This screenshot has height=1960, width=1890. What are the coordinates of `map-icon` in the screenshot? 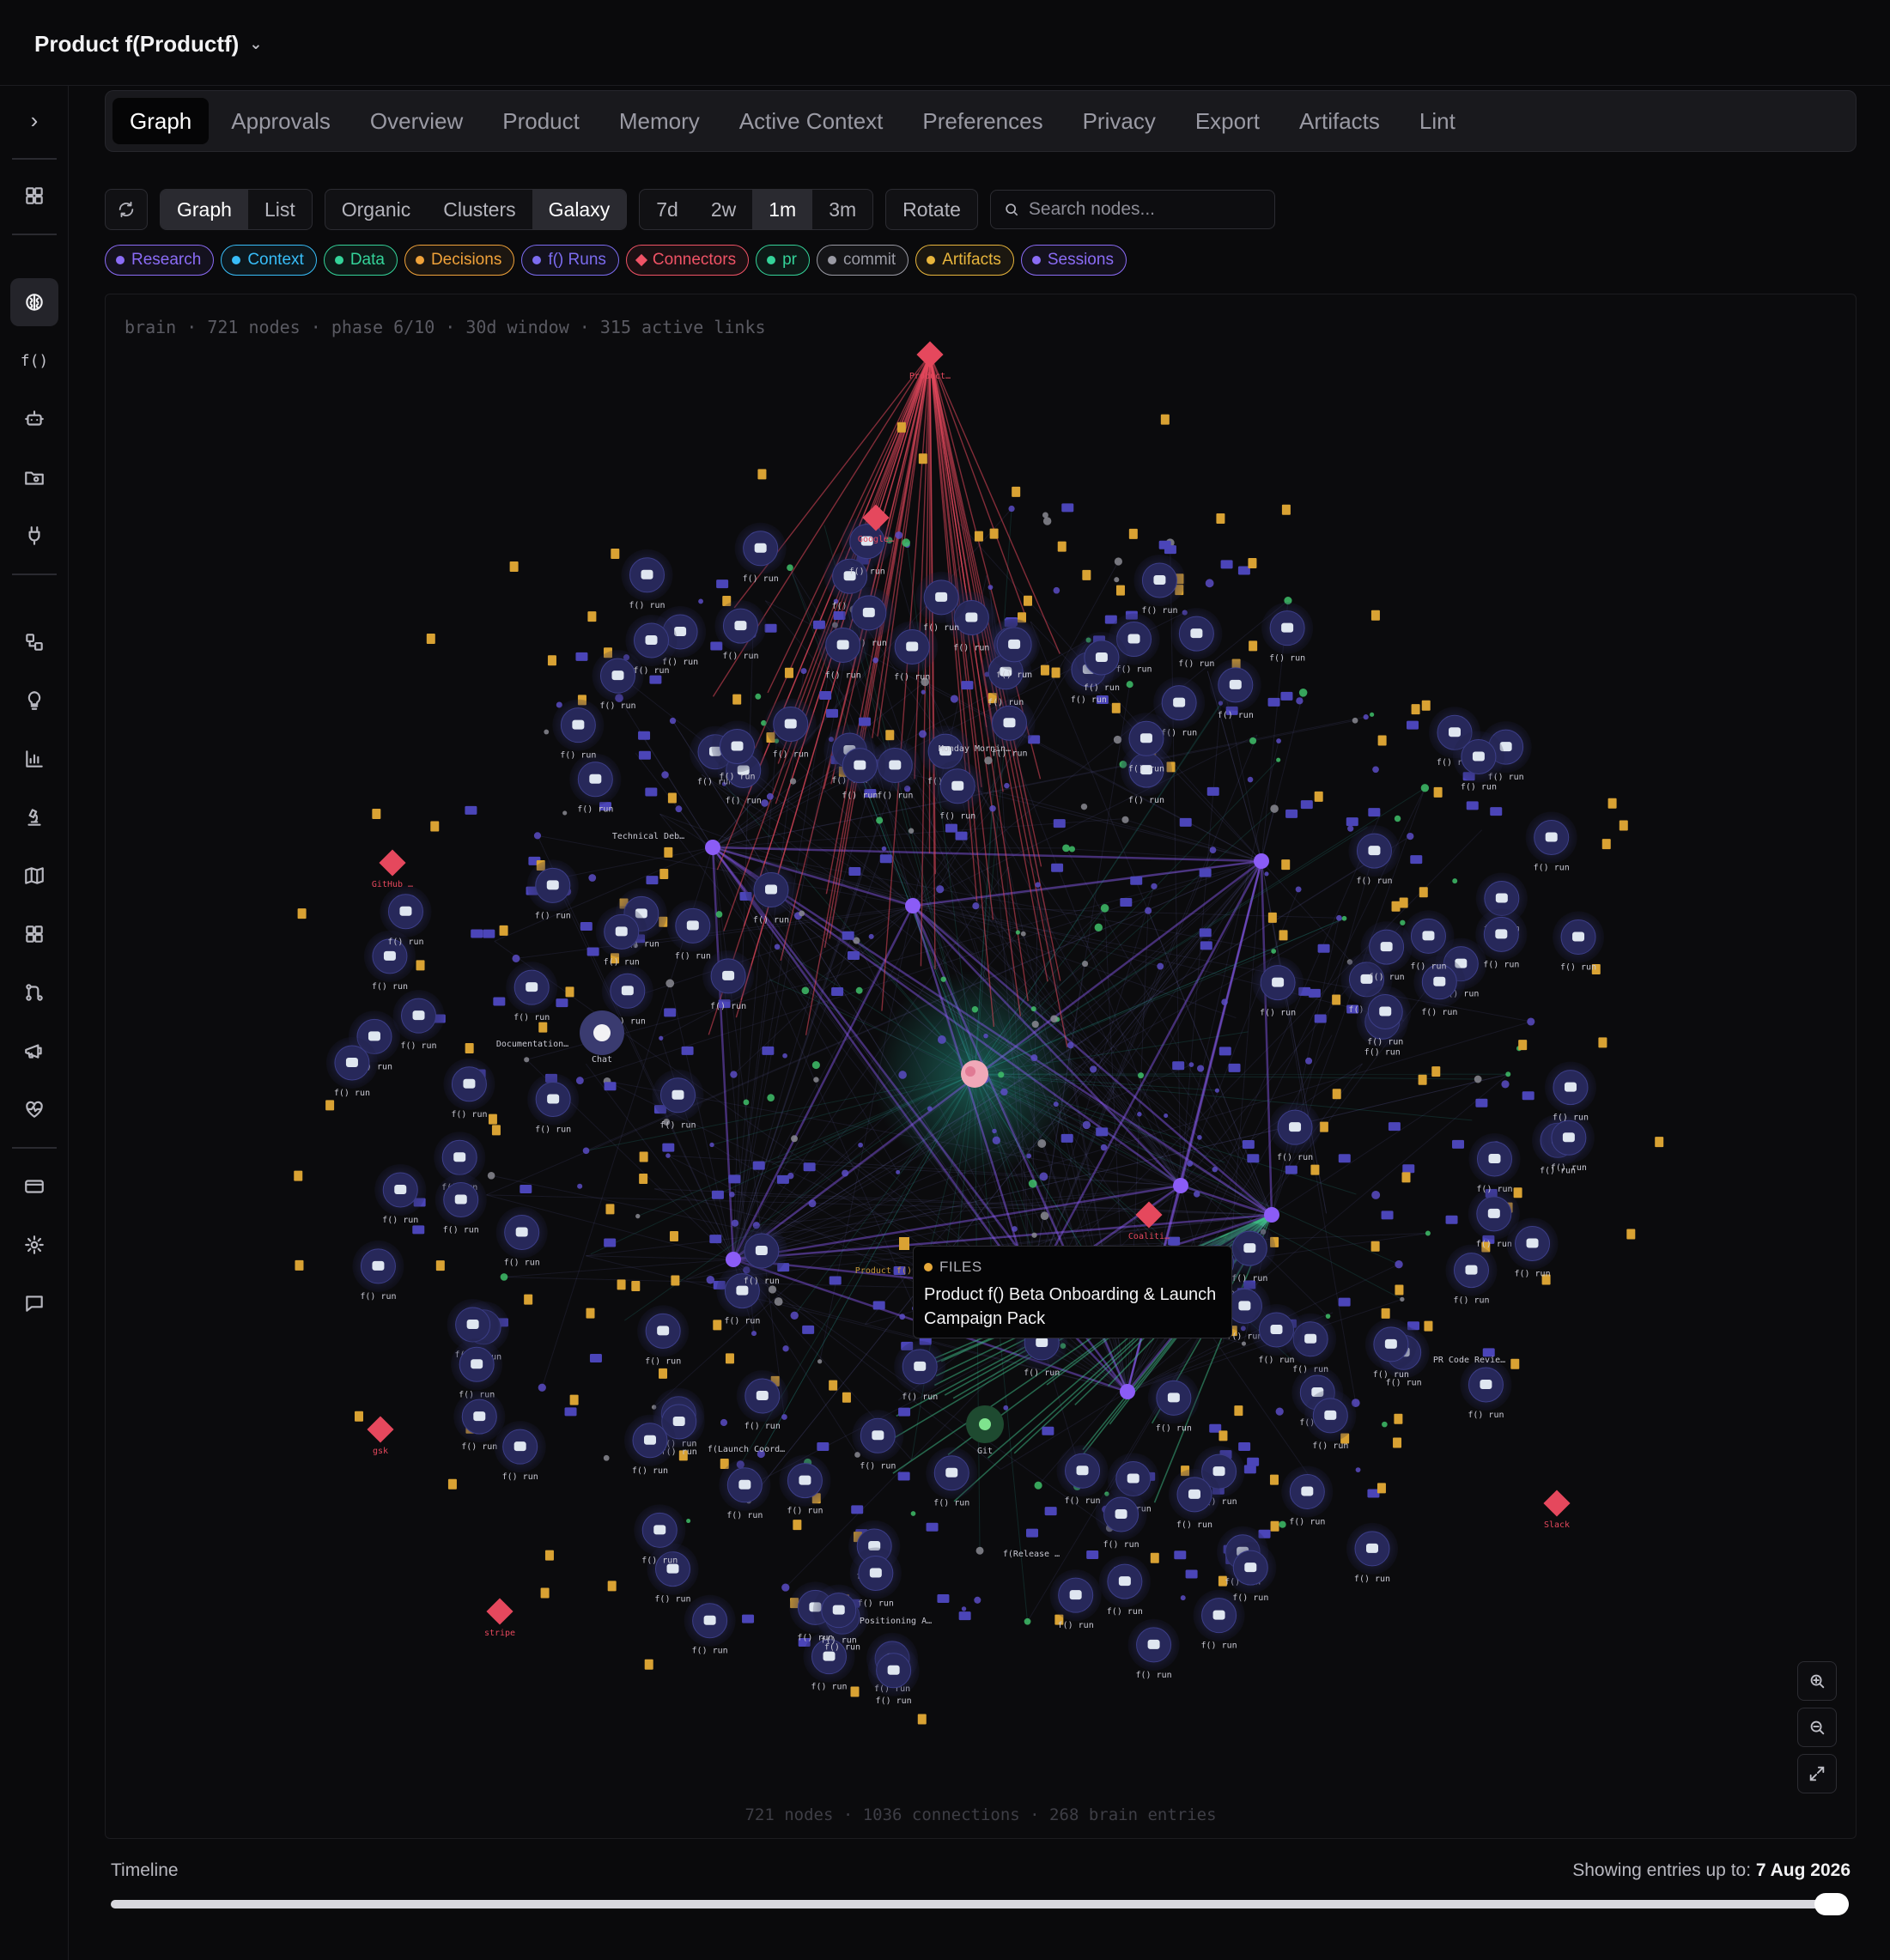 It's located at (34, 876).